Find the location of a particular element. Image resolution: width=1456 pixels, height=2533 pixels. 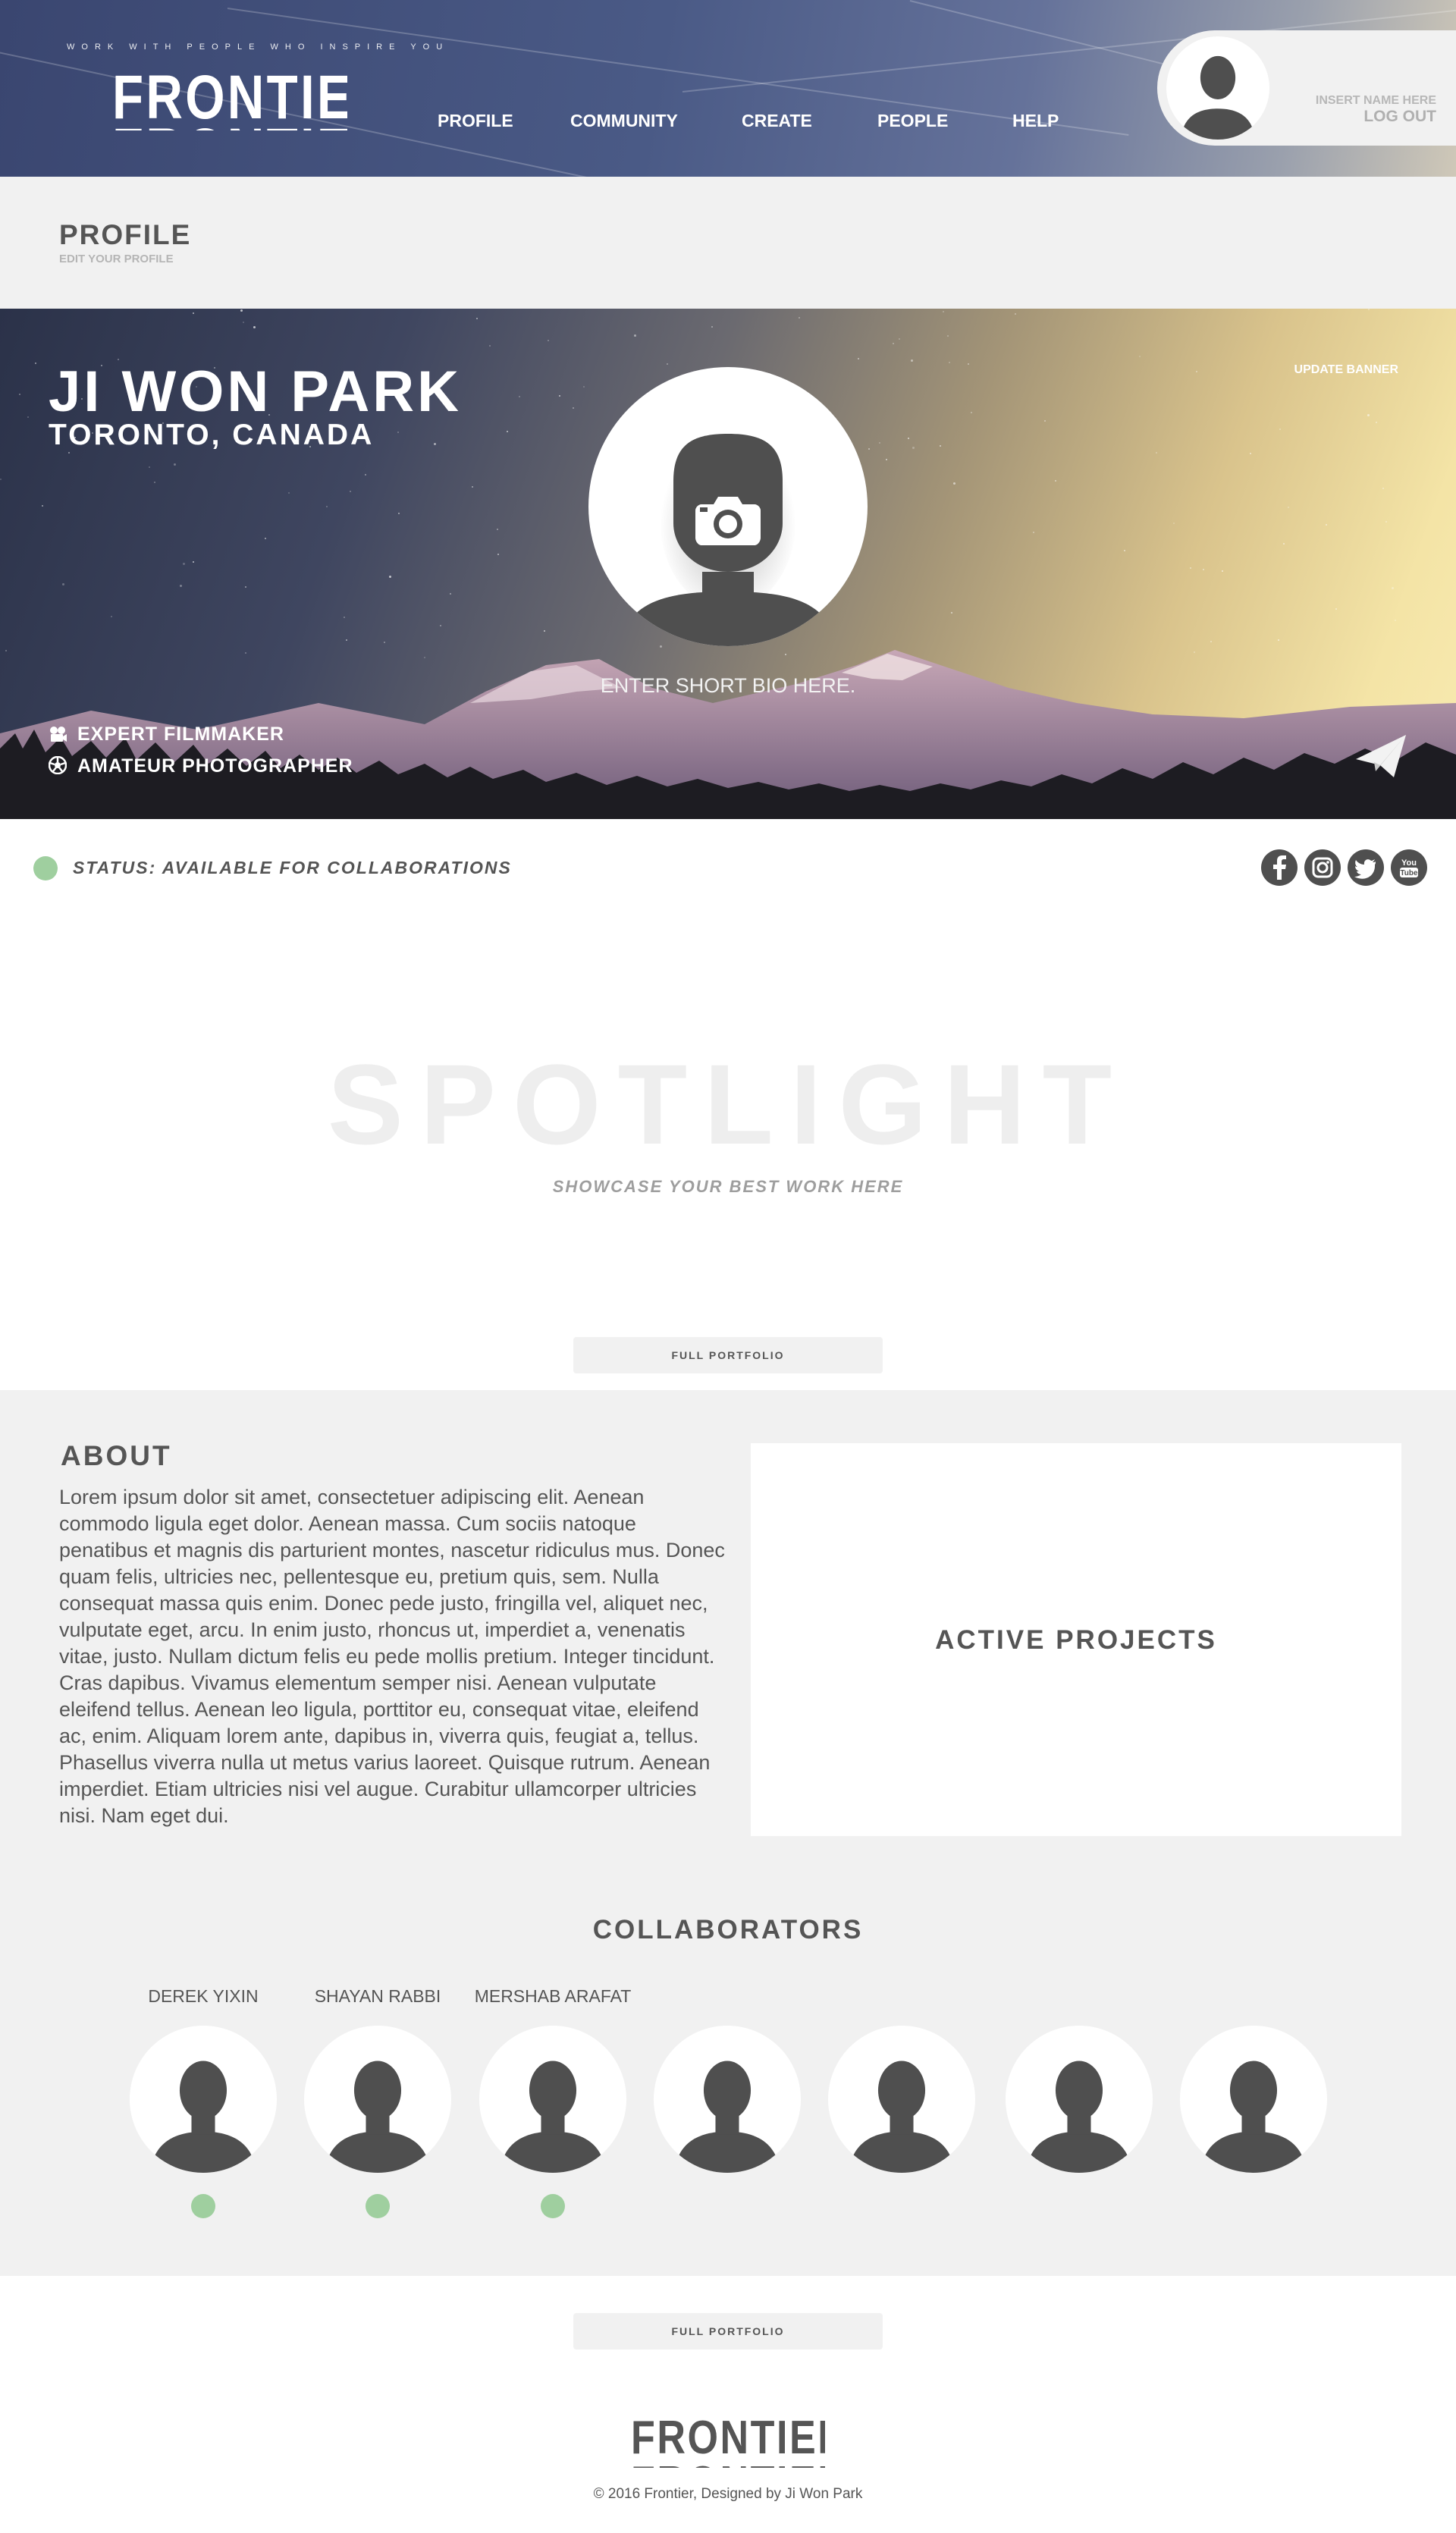

profile-name: JI WON PARK is located at coordinates (256, 391).